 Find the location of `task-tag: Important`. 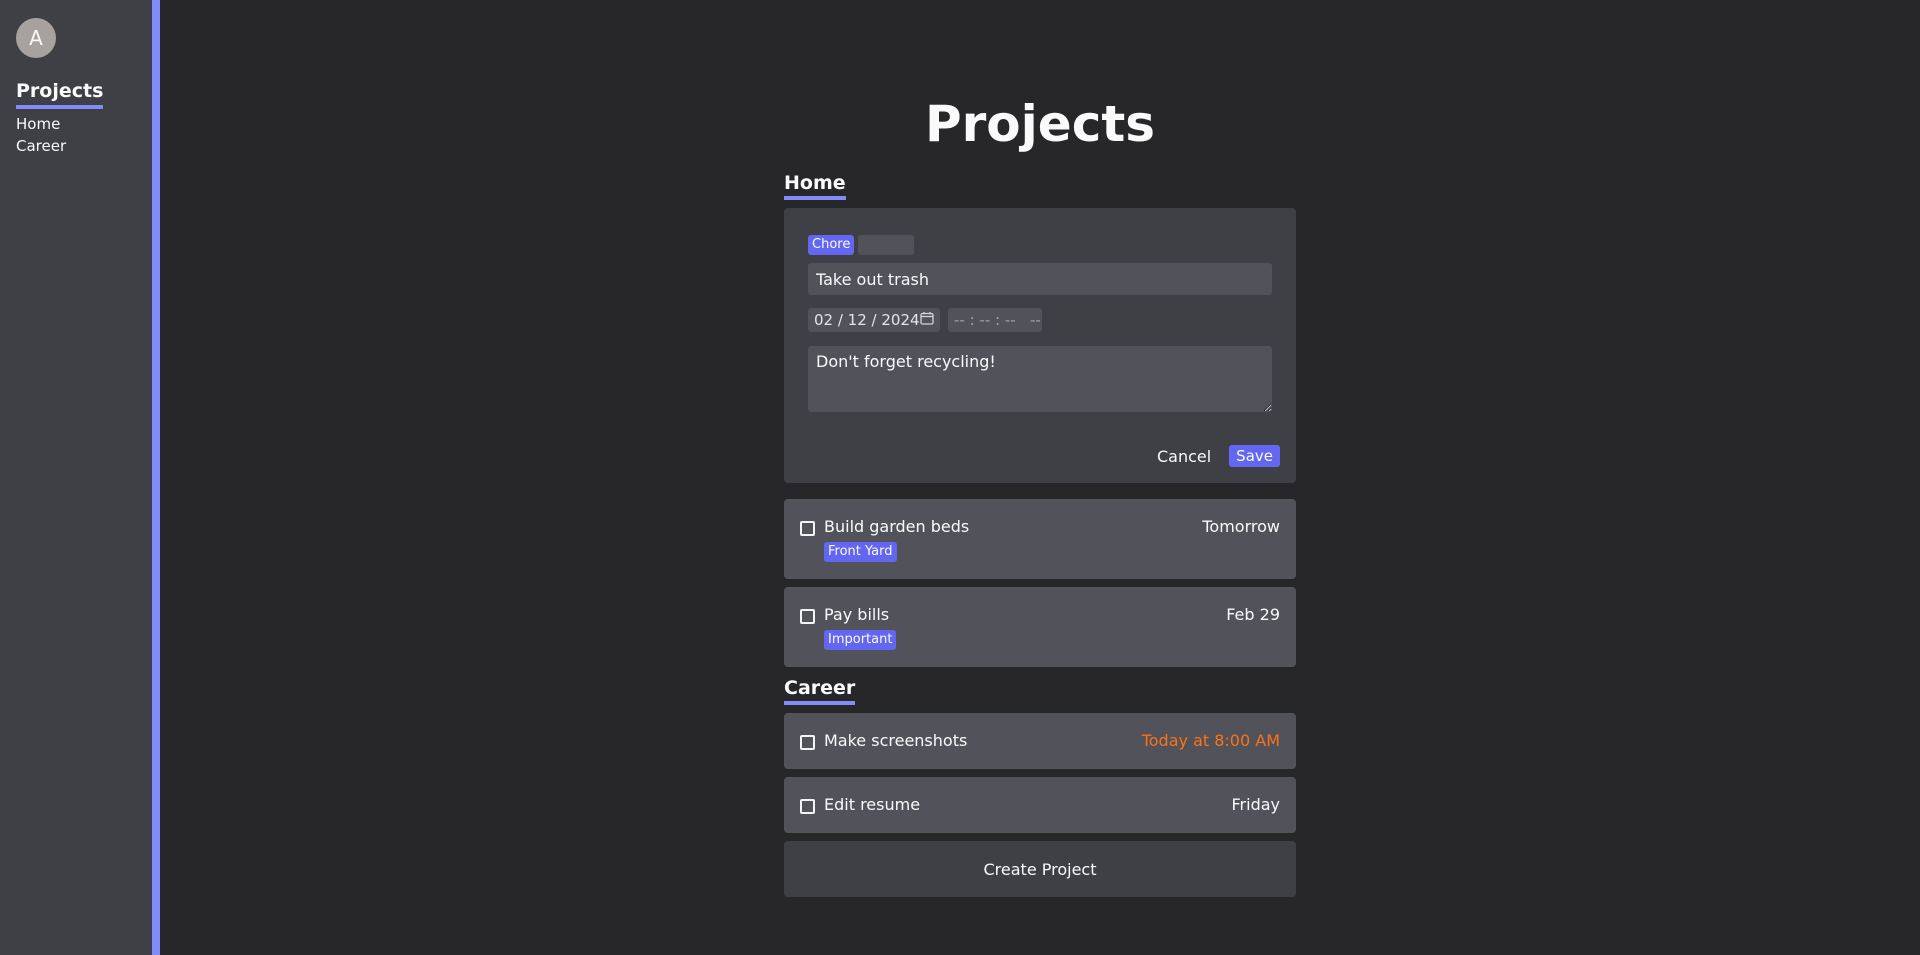

task-tag: Important is located at coordinates (860, 640).